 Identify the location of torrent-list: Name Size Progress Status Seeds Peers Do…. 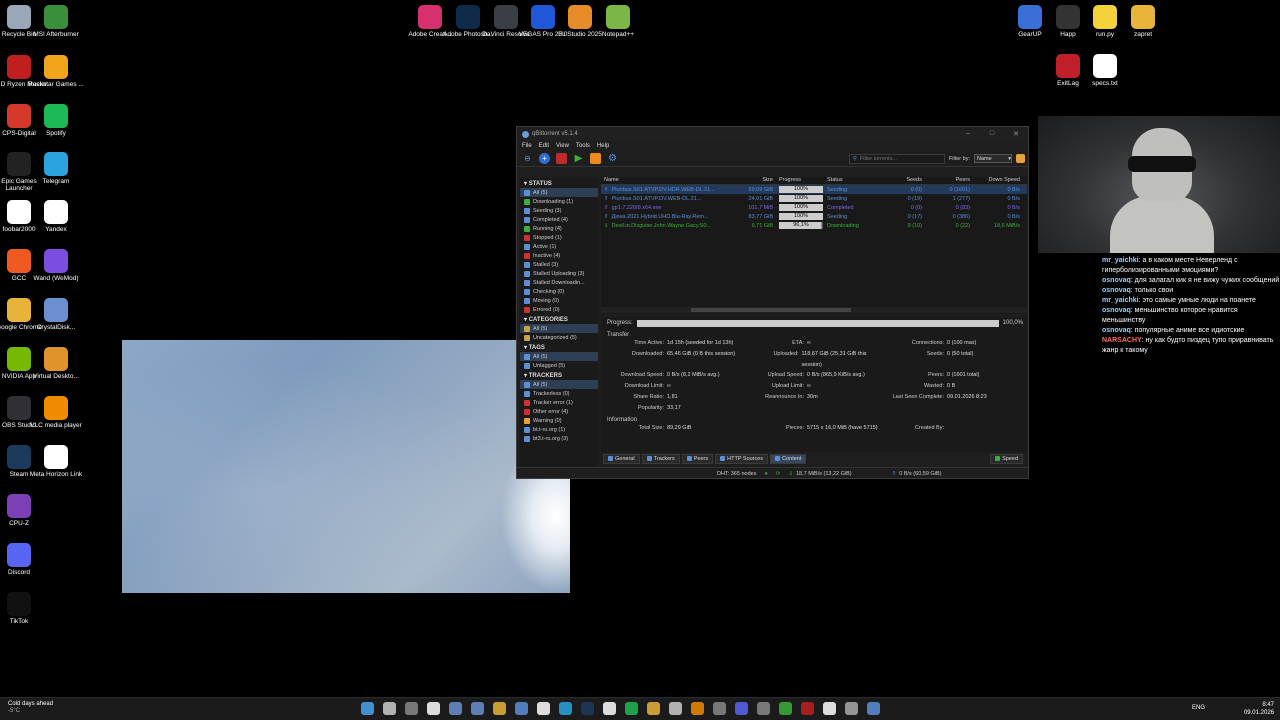
(814, 245).